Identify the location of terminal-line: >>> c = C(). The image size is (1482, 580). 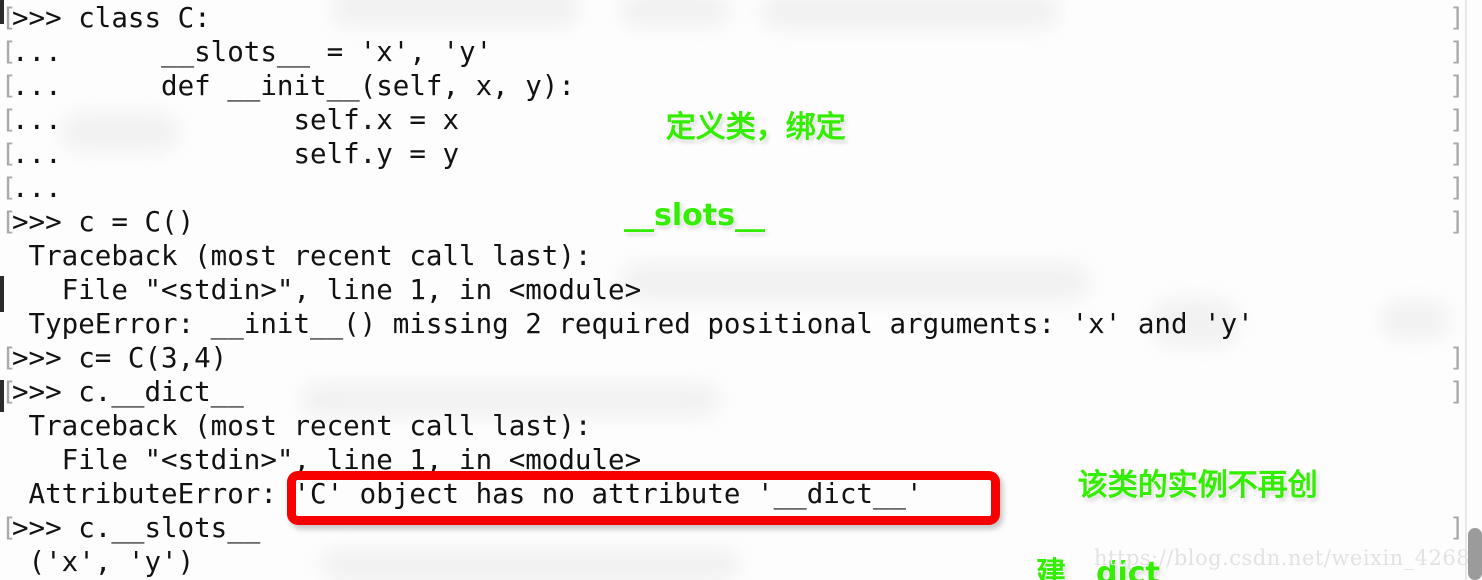
(103, 222).